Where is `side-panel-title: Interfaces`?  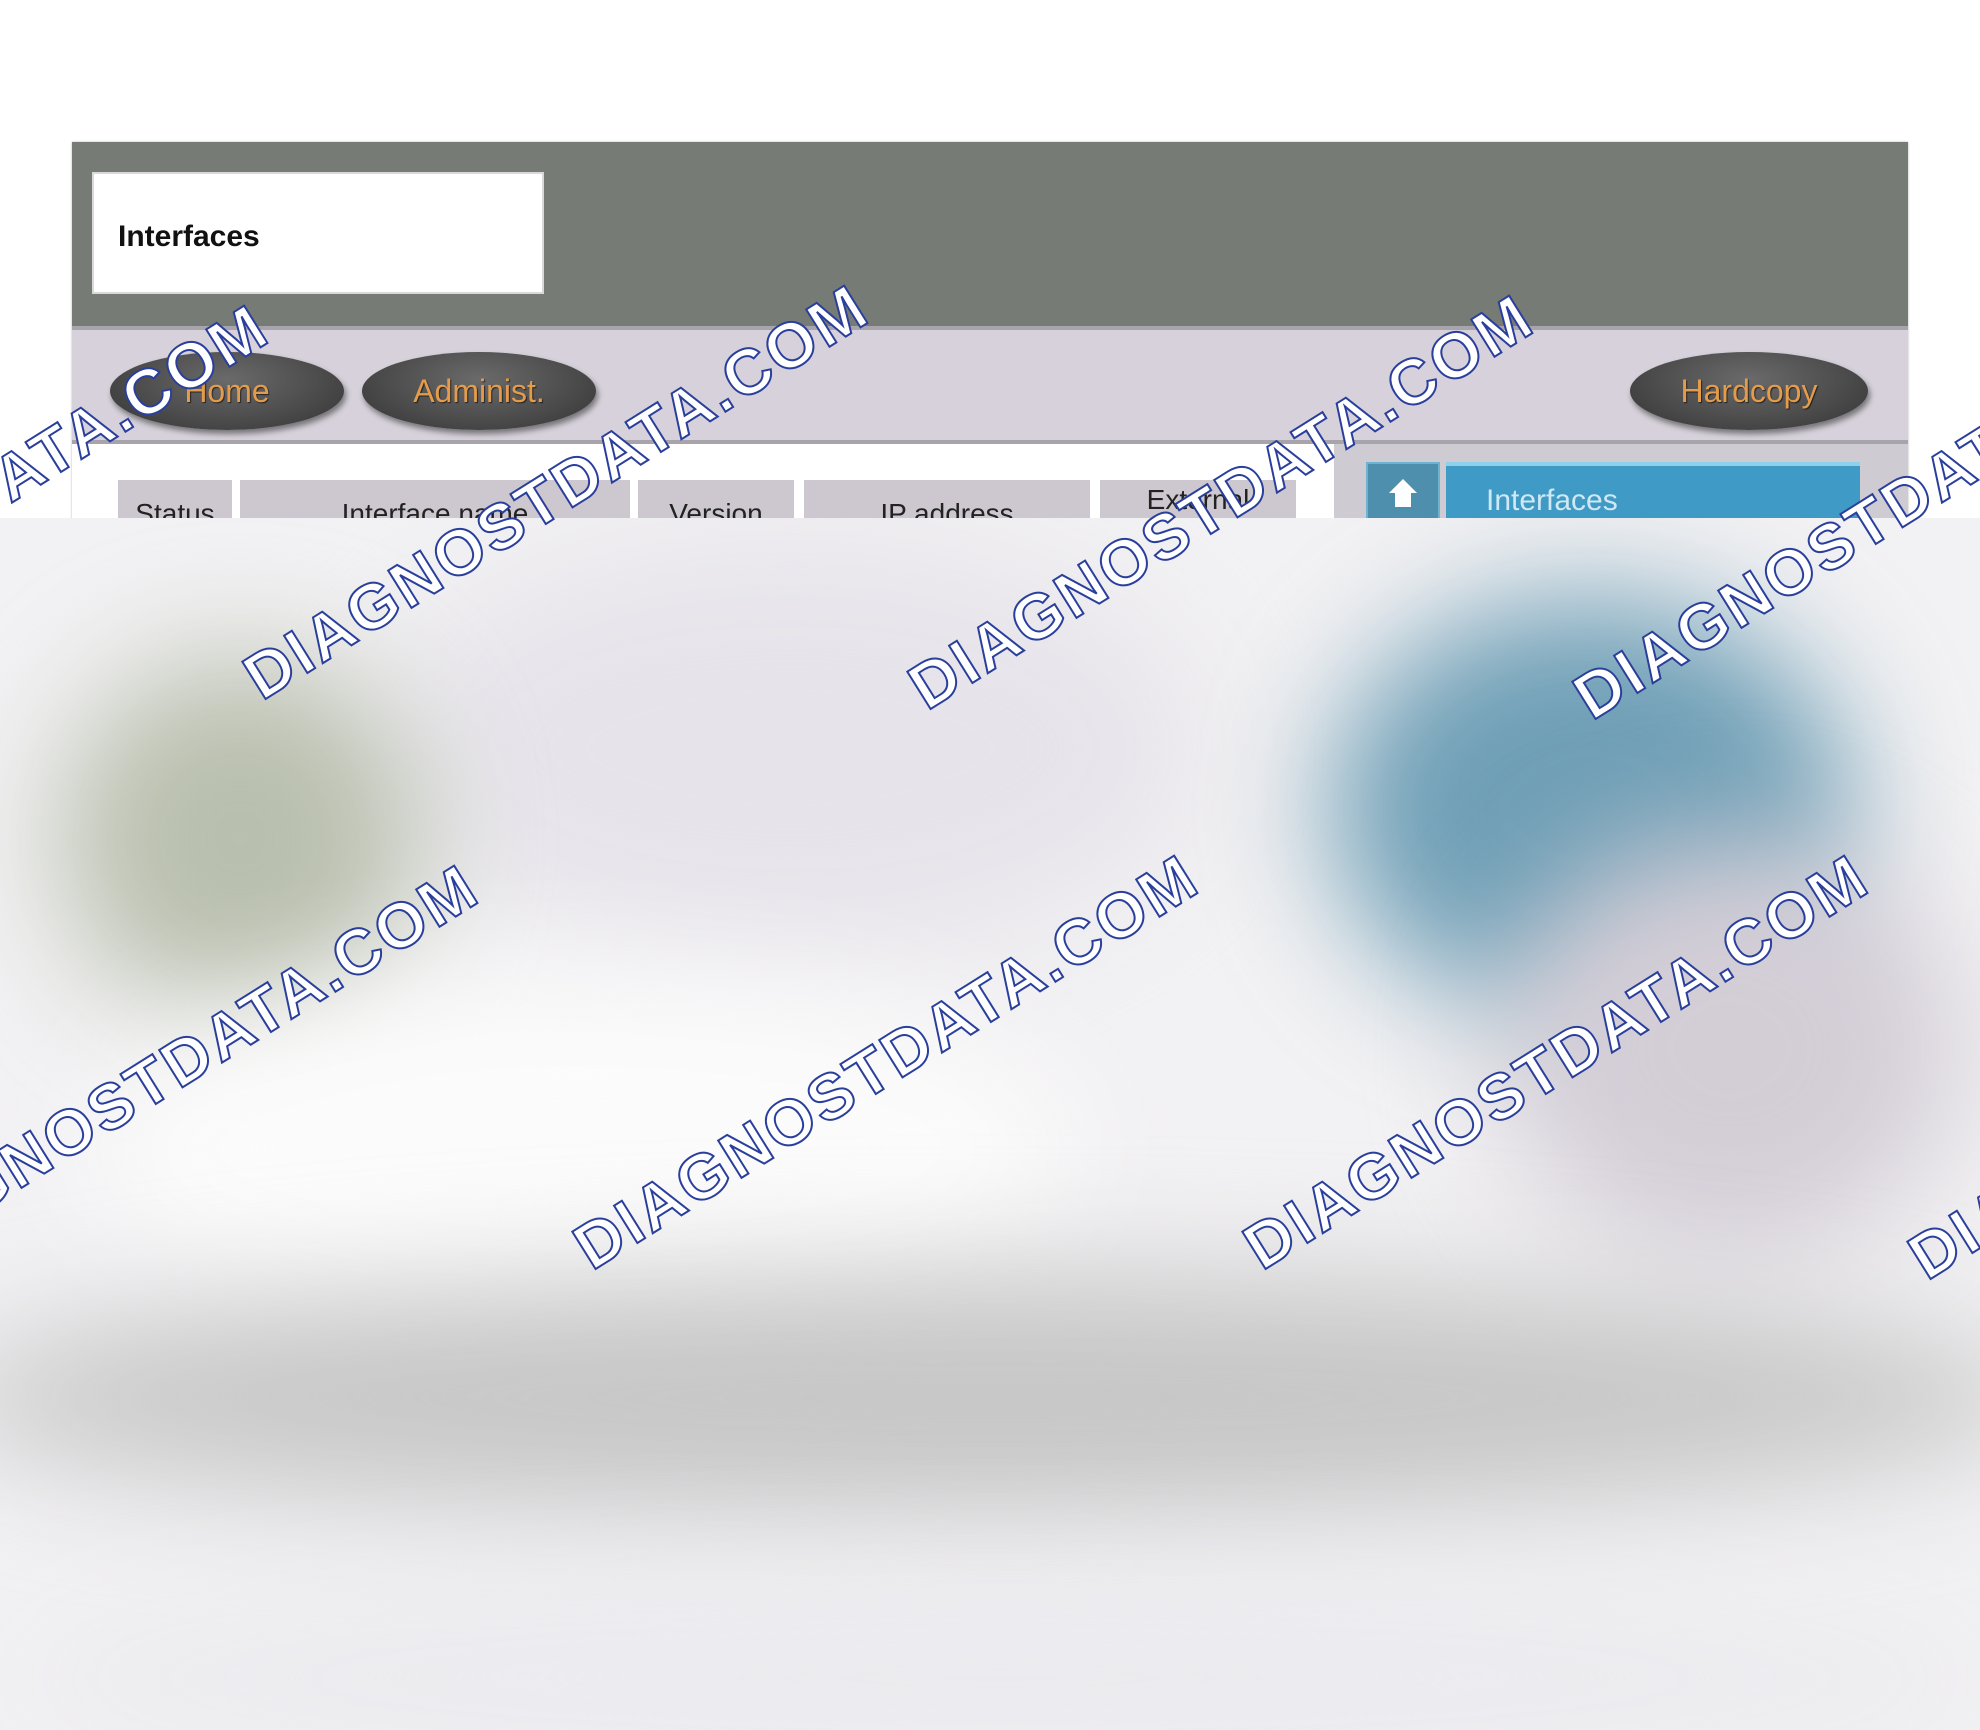
side-panel-title: Interfaces is located at coordinates (1552, 500).